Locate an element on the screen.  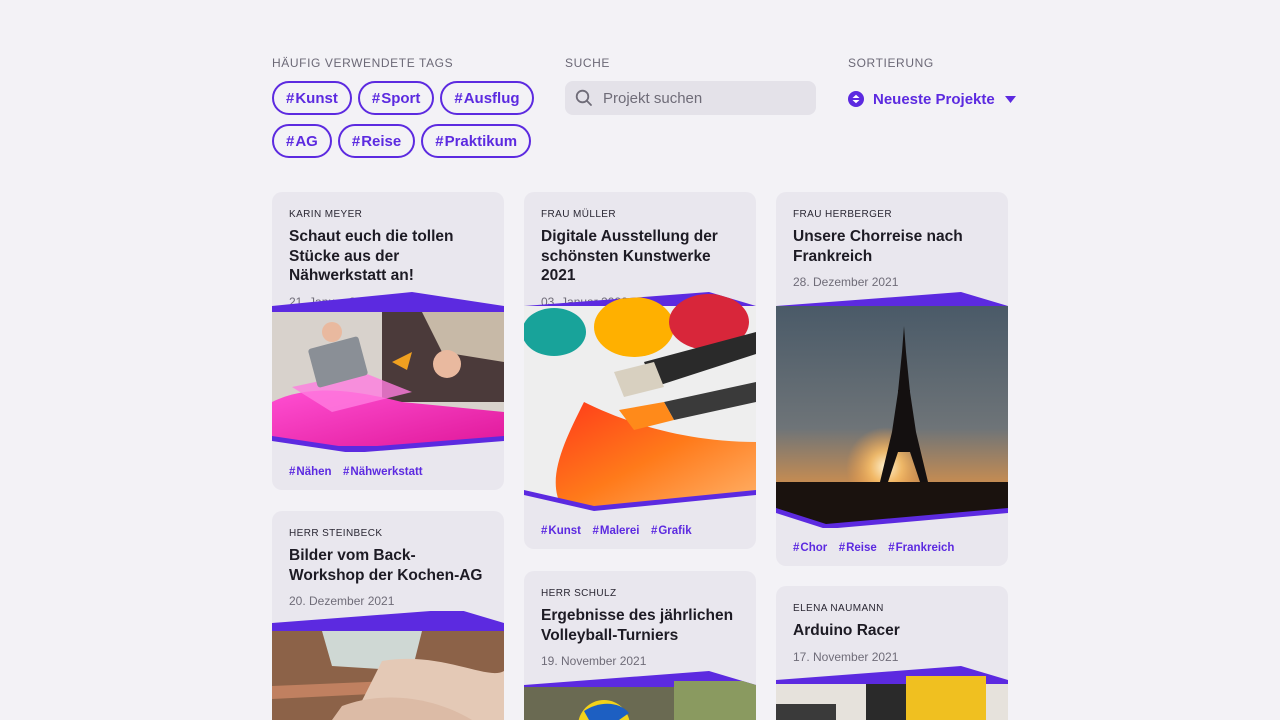
card-title: Unsere Chorreise nach Frankreich is located at coordinates (878, 246).